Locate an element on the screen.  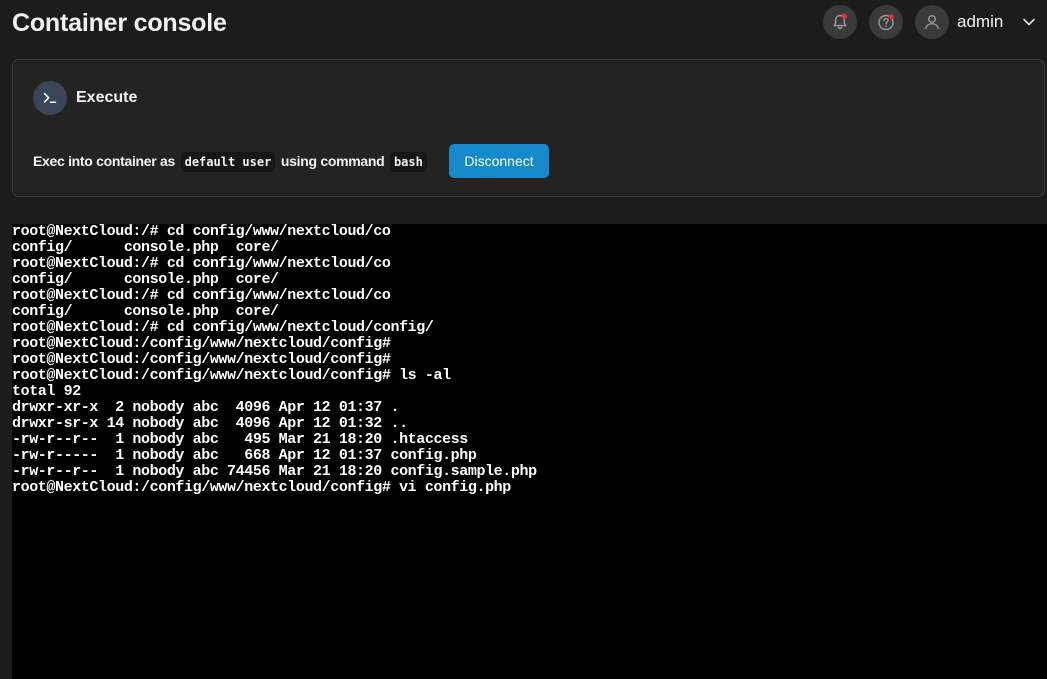
disconnect-button: Disconnect is located at coordinates (499, 161).